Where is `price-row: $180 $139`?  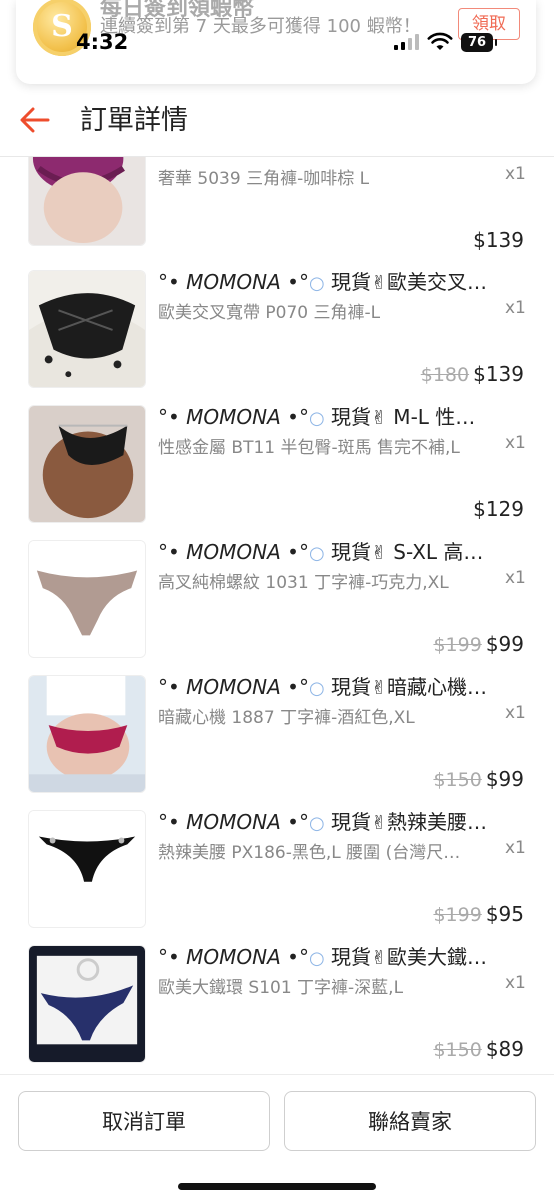
price-row: $180 $139 is located at coordinates (472, 374).